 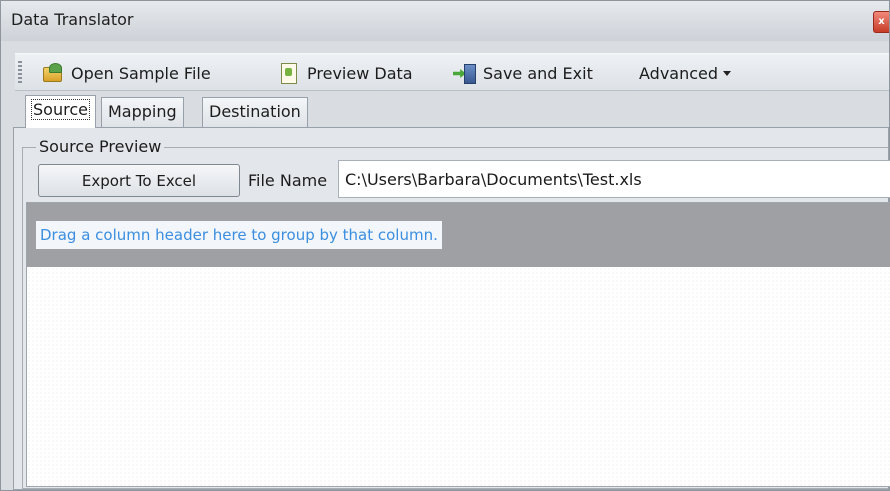 I want to click on advanced-label: Advanced, so click(x=679, y=73).